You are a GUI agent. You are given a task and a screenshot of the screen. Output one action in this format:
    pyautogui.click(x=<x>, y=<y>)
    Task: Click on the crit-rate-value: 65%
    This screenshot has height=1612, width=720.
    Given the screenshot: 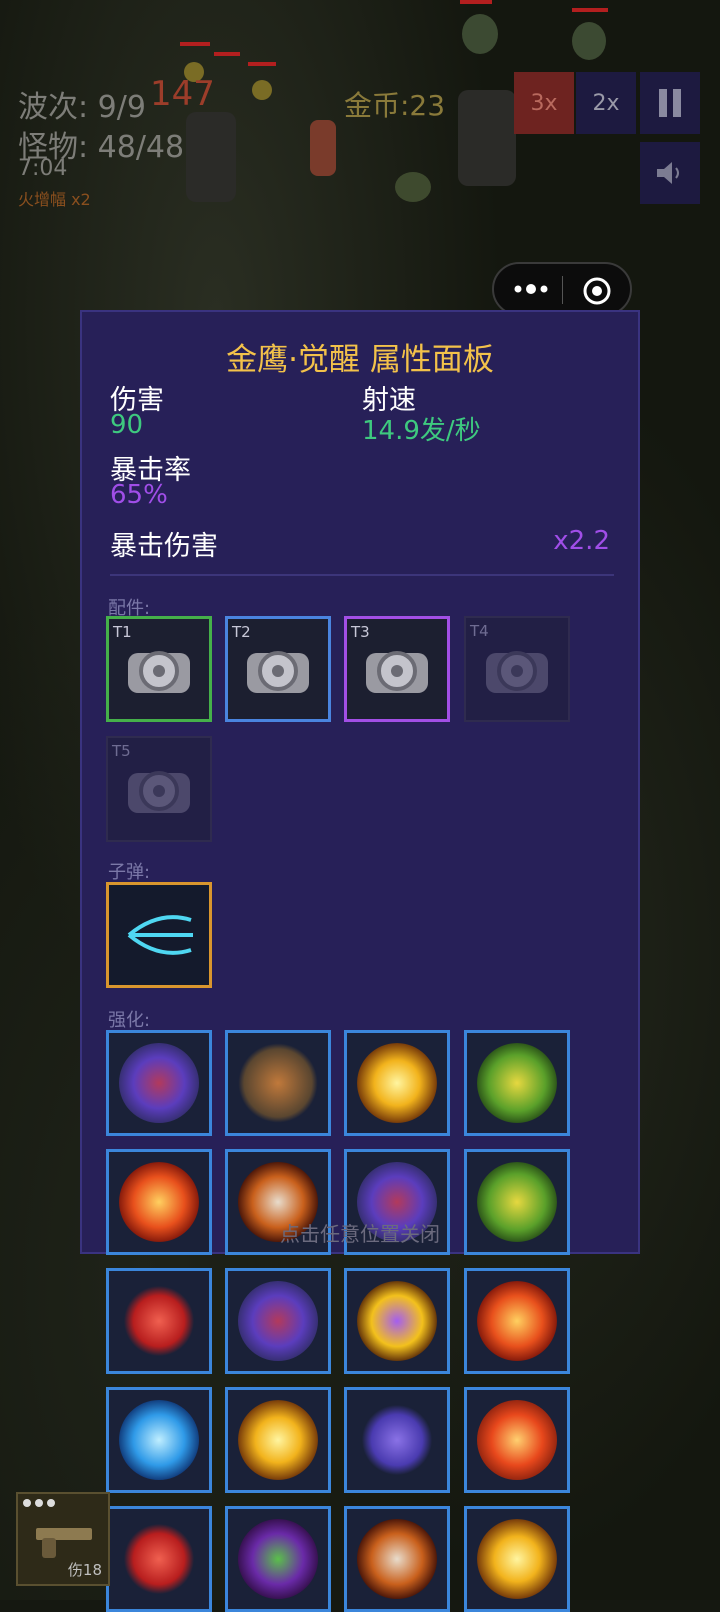 What is the action you would take?
    pyautogui.click(x=139, y=495)
    